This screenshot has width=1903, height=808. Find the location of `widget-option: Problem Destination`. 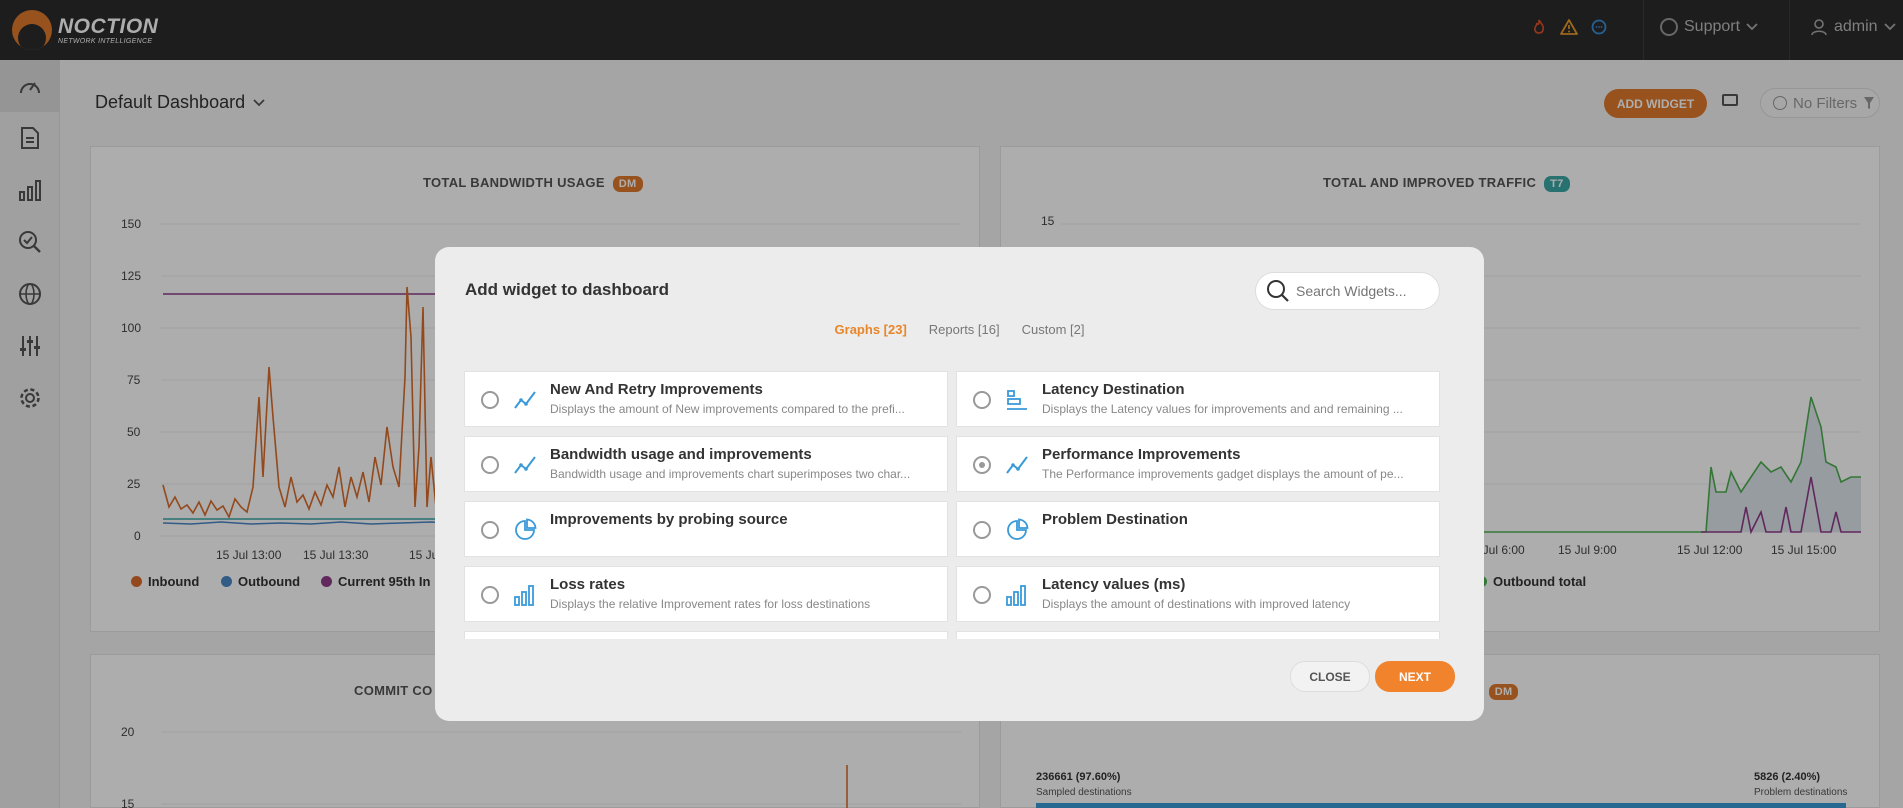

widget-option: Problem Destination is located at coordinates (1198, 529).